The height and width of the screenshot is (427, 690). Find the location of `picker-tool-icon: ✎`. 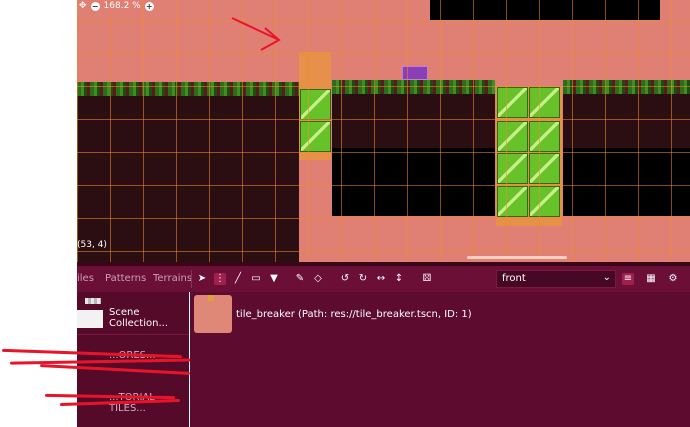

picker-tool-icon: ✎ is located at coordinates (300, 279).